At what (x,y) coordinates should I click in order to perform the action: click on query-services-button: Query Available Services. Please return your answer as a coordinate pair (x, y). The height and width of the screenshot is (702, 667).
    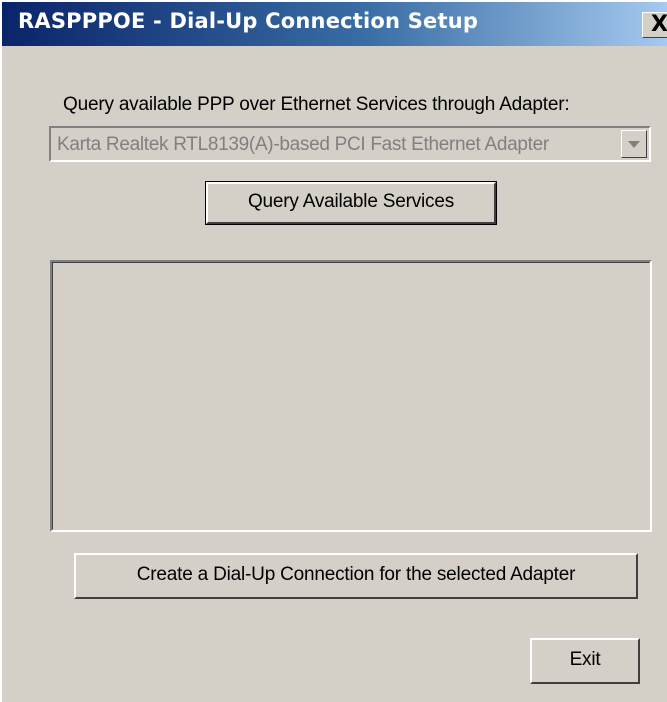
    Looking at the image, I should click on (351, 203).